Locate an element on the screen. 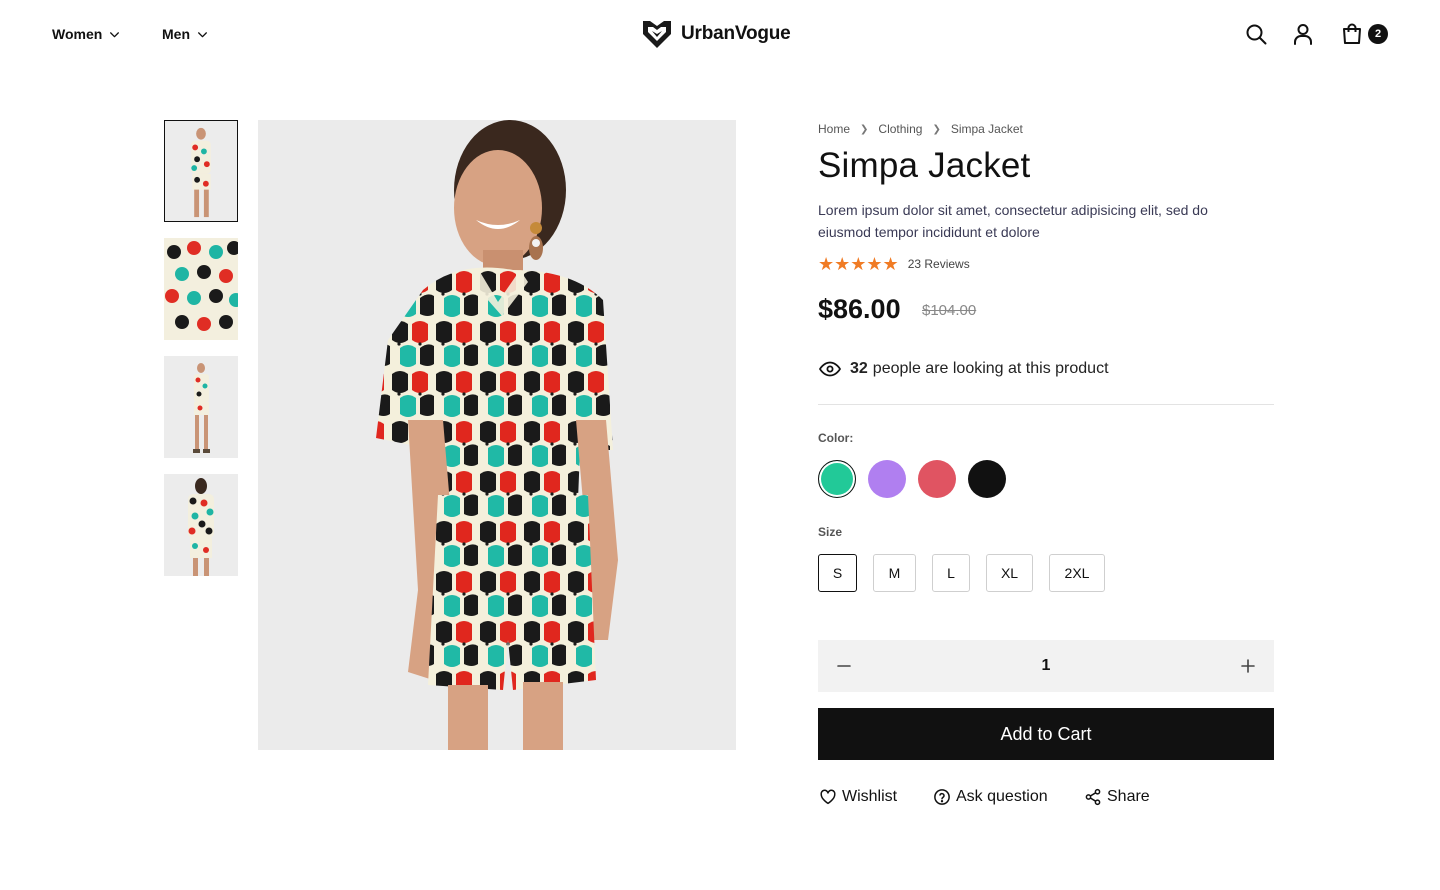 The image size is (1440, 890). quantity-stepper: 1 is located at coordinates (1046, 666).